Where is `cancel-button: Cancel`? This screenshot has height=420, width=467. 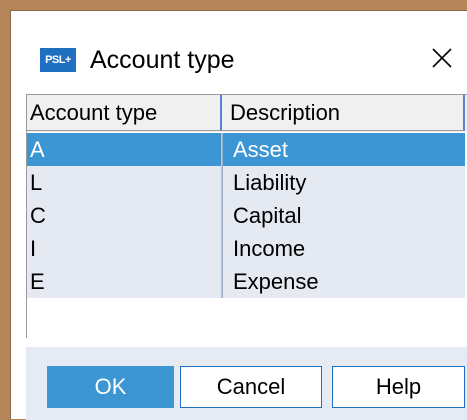
cancel-button: Cancel is located at coordinates (251, 387).